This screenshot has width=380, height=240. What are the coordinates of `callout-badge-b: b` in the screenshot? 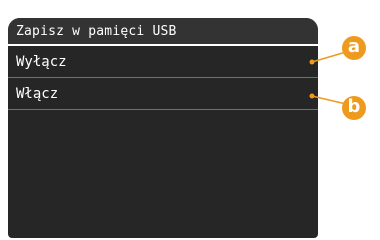 It's located at (354, 108).